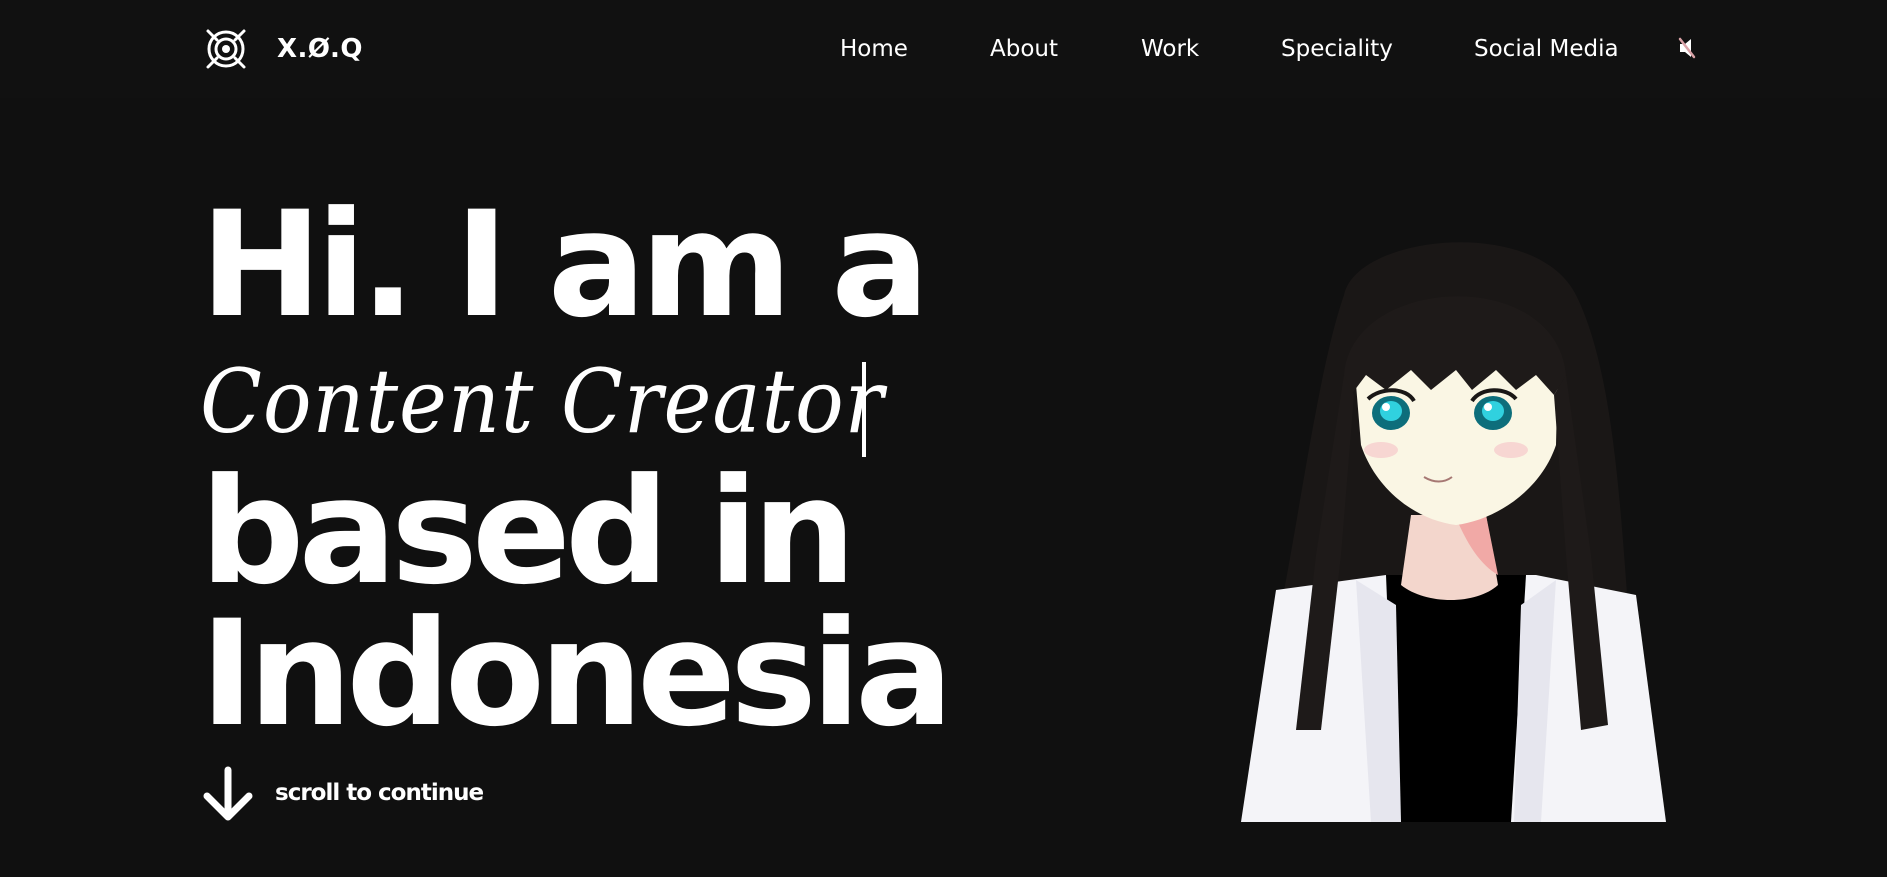  I want to click on nav-about: About, so click(1024, 49).